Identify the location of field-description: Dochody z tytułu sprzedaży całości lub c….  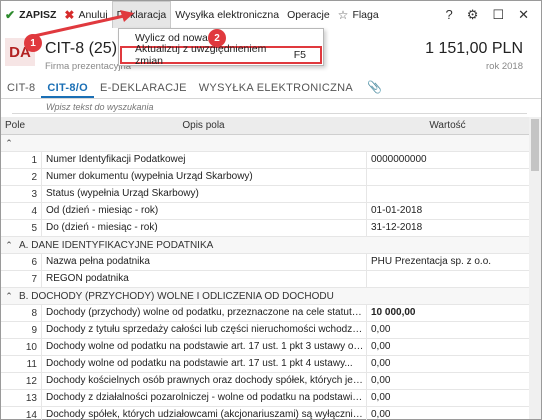
(203, 330).